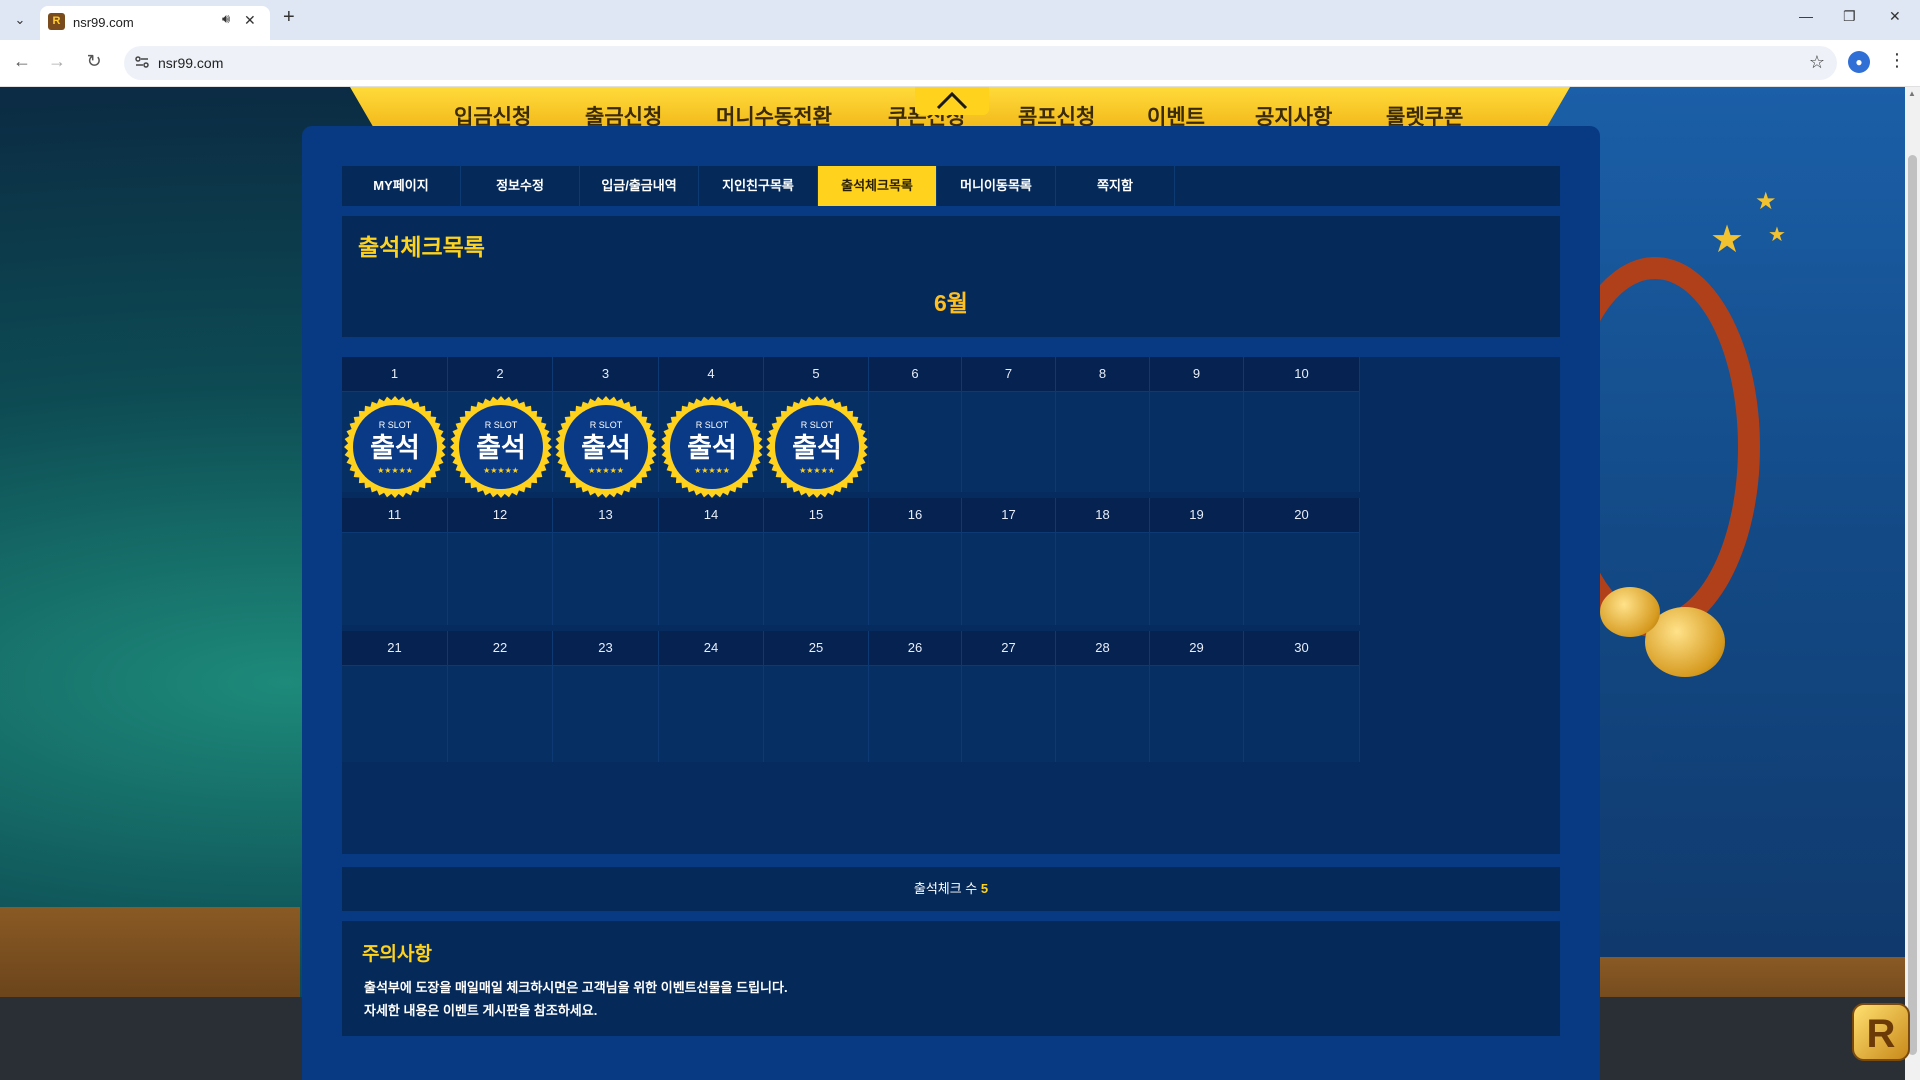  I want to click on bookmark-star-icon: ☆, so click(1817, 62).